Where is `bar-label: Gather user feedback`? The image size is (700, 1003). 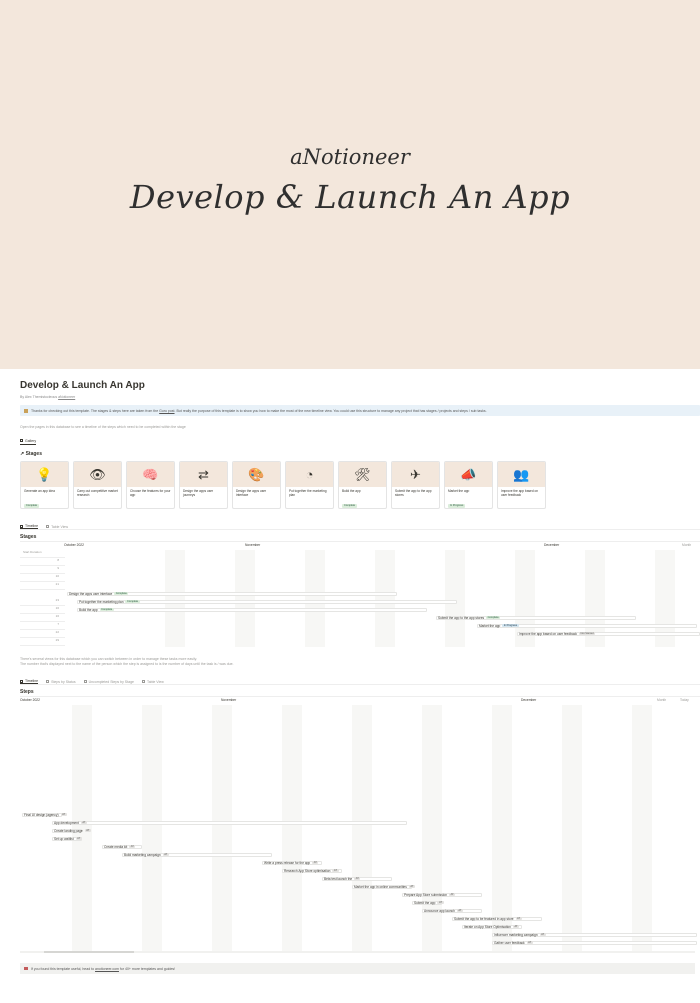
bar-label: Gather user feedback is located at coordinates (509, 942).